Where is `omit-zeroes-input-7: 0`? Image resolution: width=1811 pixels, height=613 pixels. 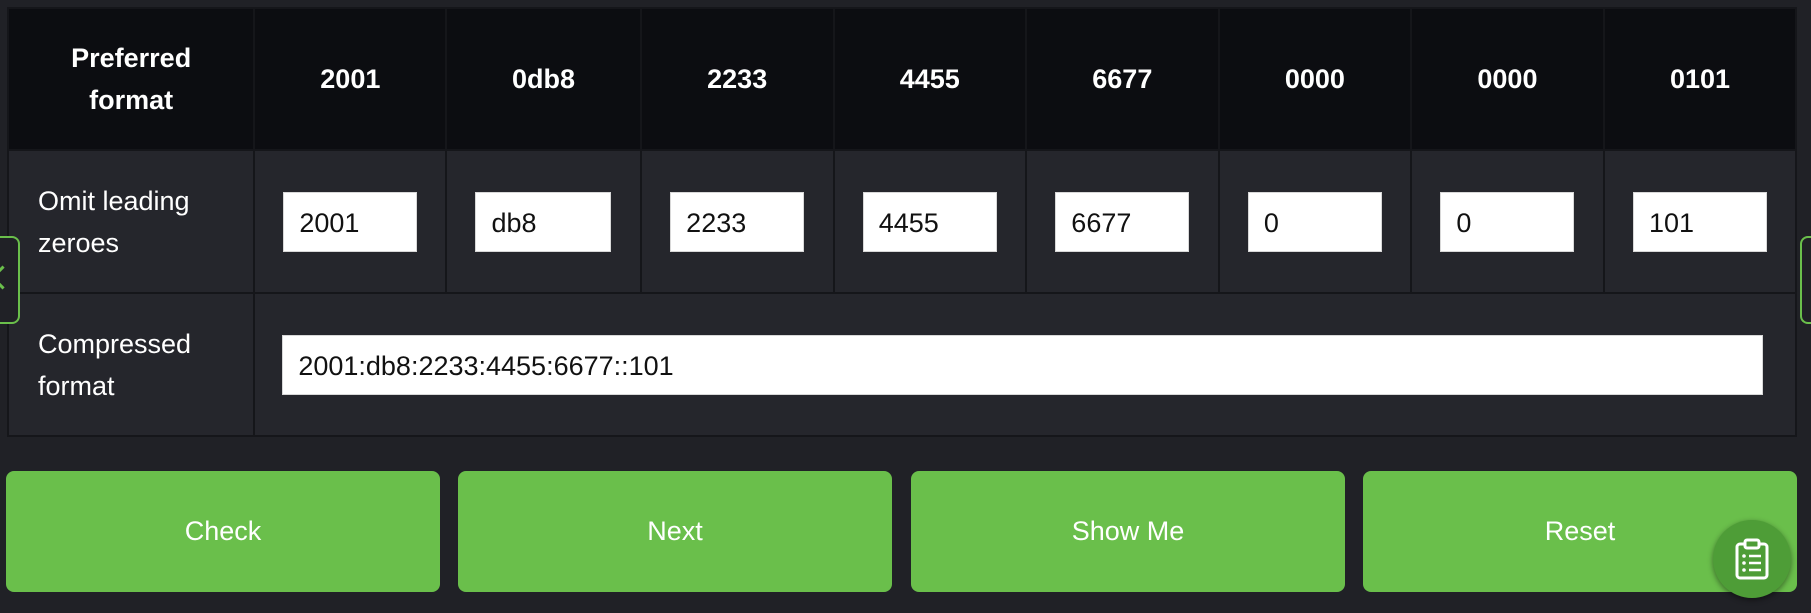 omit-zeroes-input-7: 0 is located at coordinates (1507, 221).